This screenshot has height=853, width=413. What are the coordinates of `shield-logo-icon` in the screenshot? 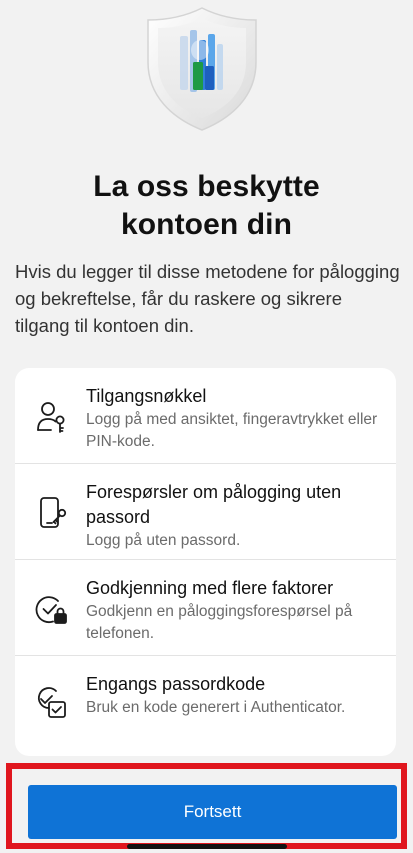 It's located at (202, 69).